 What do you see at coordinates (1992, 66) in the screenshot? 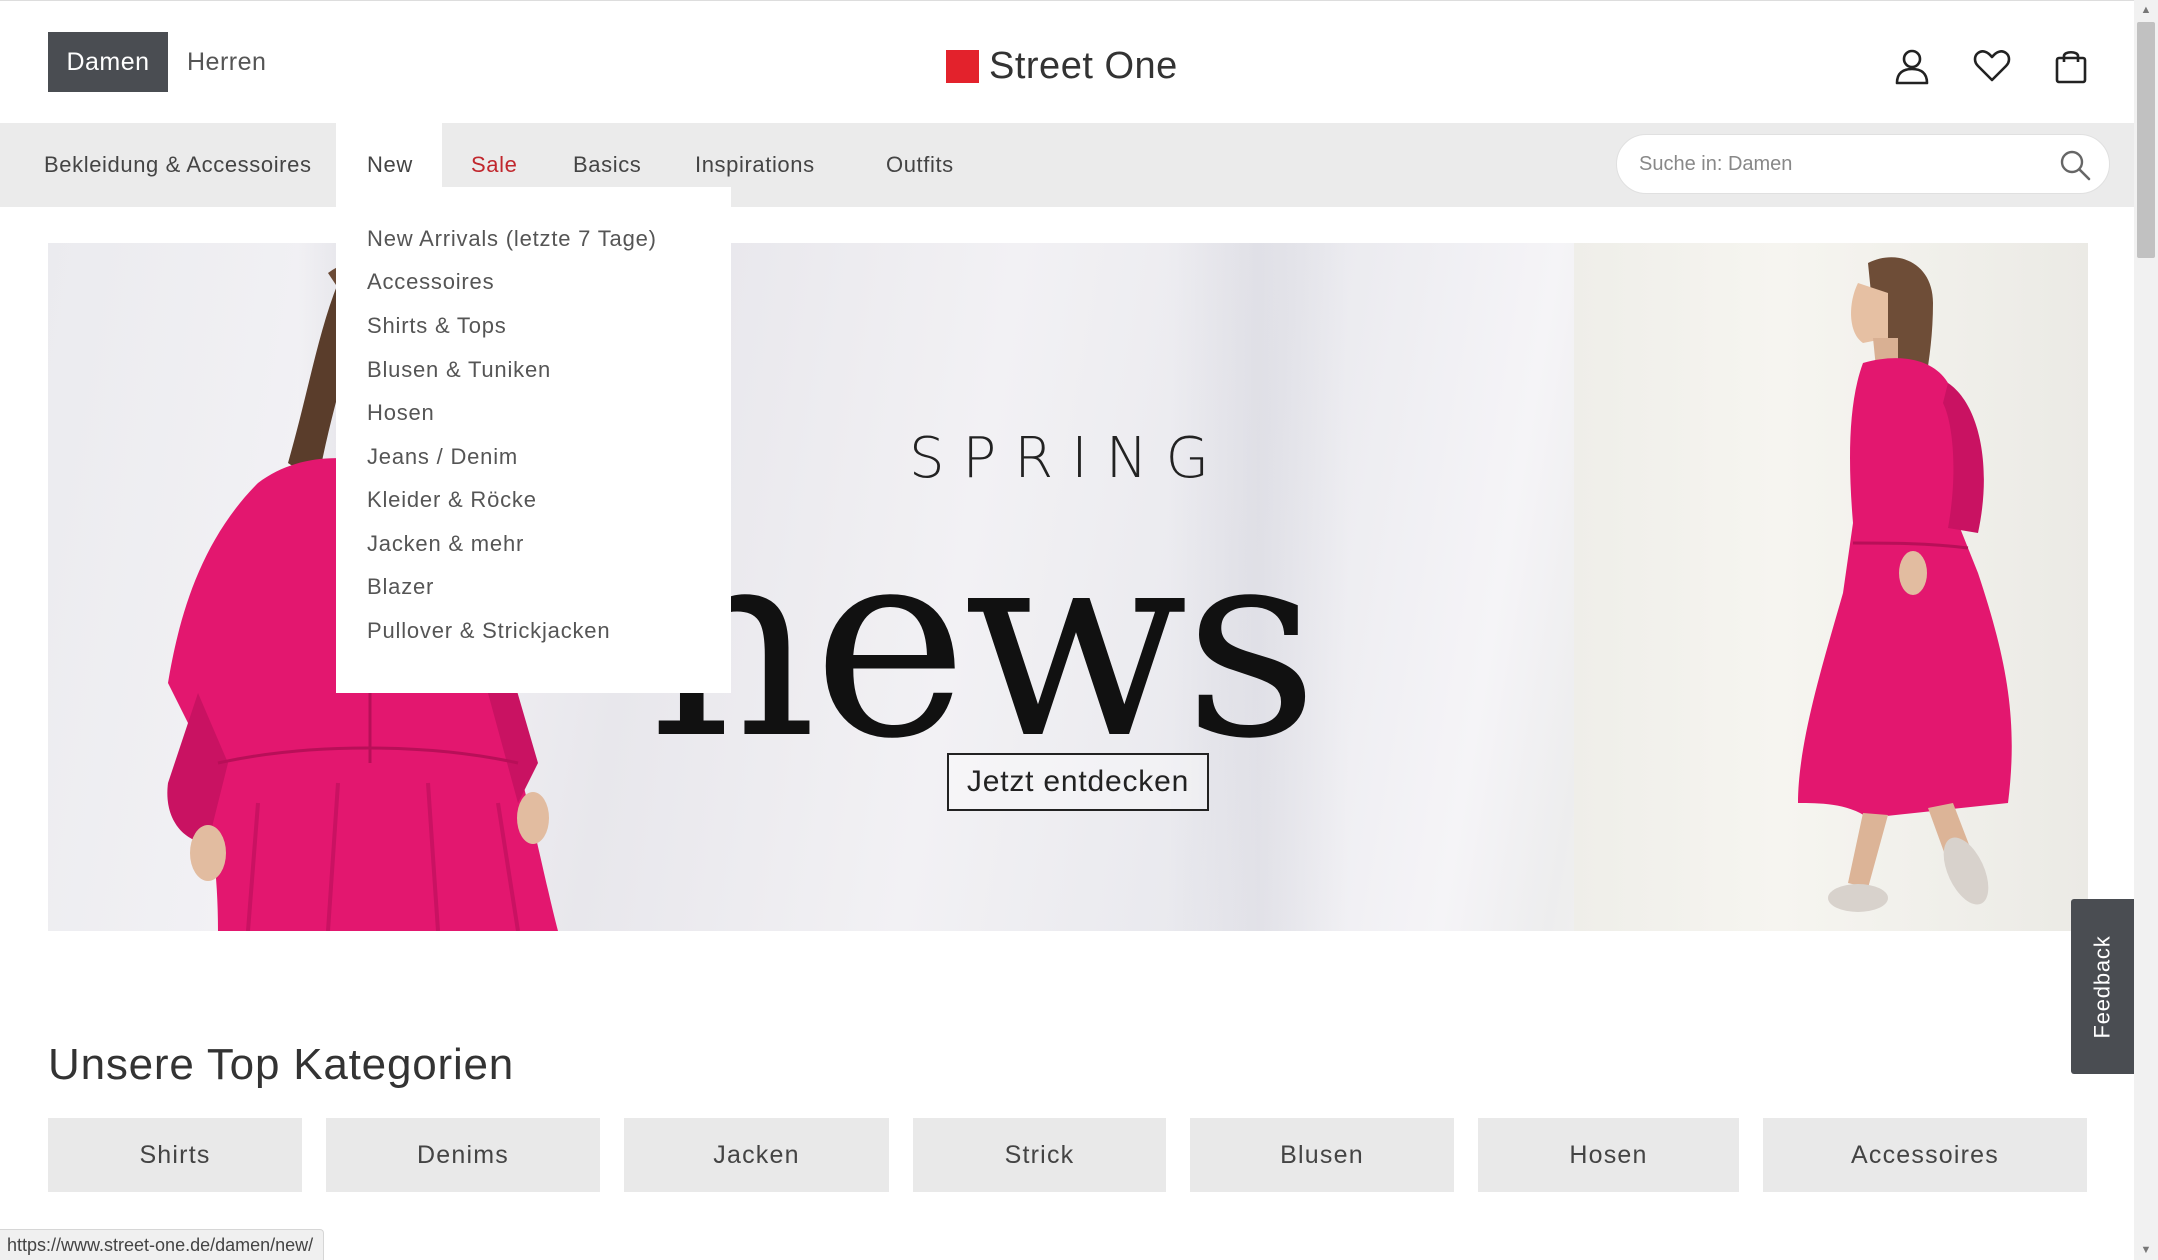
I see `heart-icon` at bounding box center [1992, 66].